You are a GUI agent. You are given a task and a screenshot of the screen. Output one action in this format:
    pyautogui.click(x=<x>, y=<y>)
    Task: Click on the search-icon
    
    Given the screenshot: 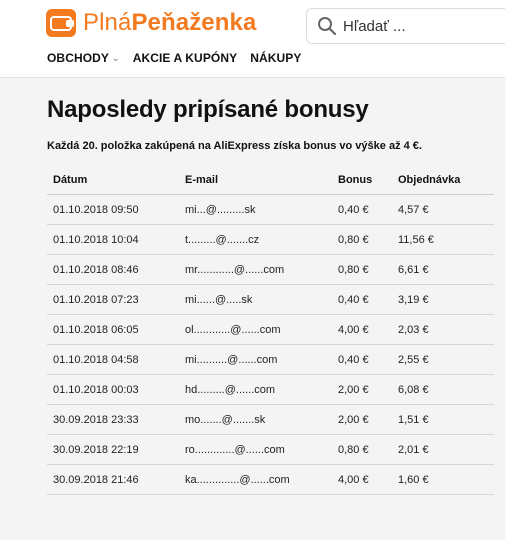 What is the action you would take?
    pyautogui.click(x=327, y=26)
    